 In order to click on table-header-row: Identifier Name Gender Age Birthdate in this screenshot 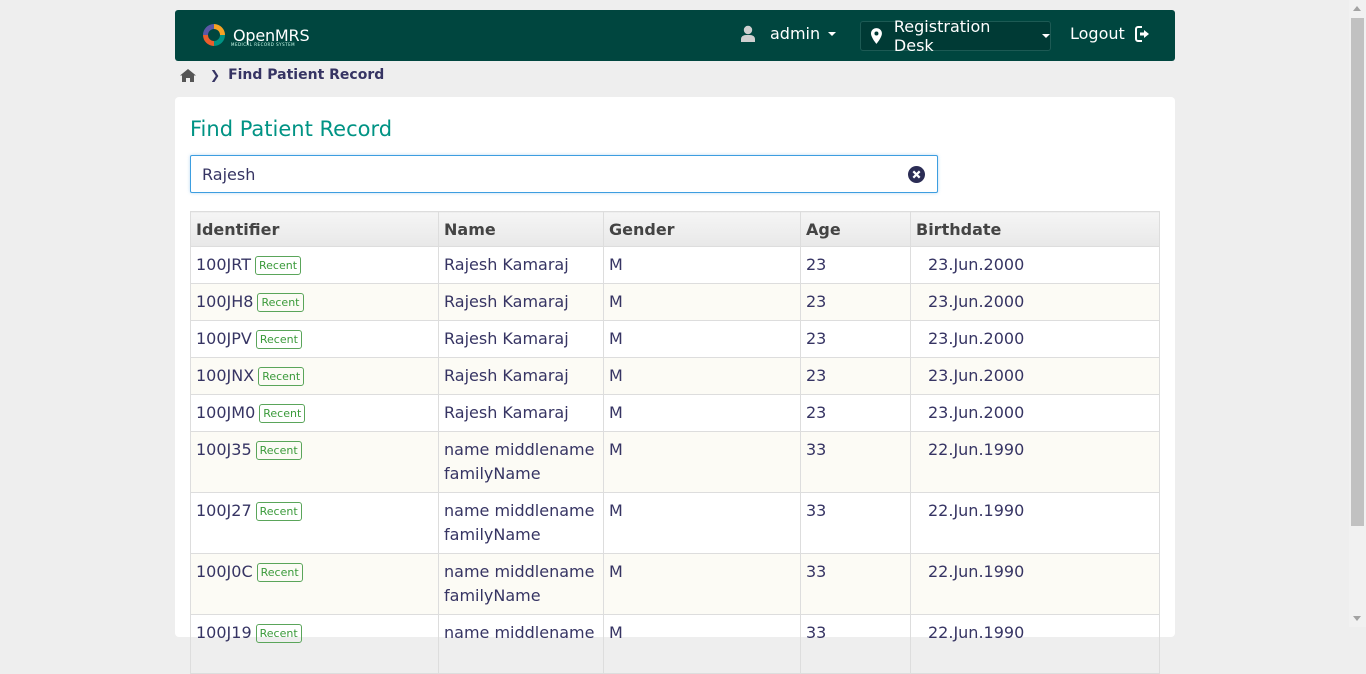, I will do `click(675, 229)`.